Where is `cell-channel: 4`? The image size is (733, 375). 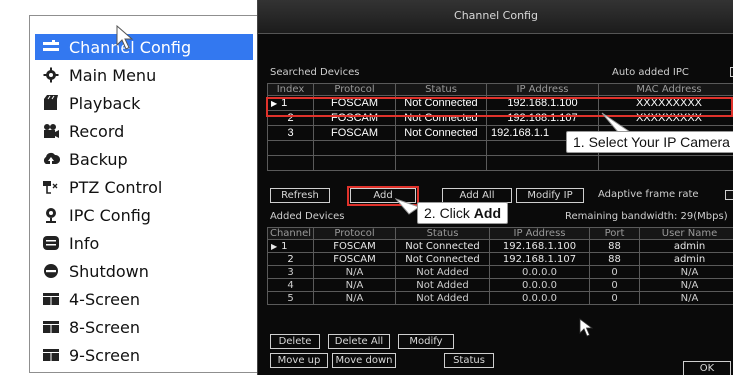
cell-channel: 4 is located at coordinates (290, 285).